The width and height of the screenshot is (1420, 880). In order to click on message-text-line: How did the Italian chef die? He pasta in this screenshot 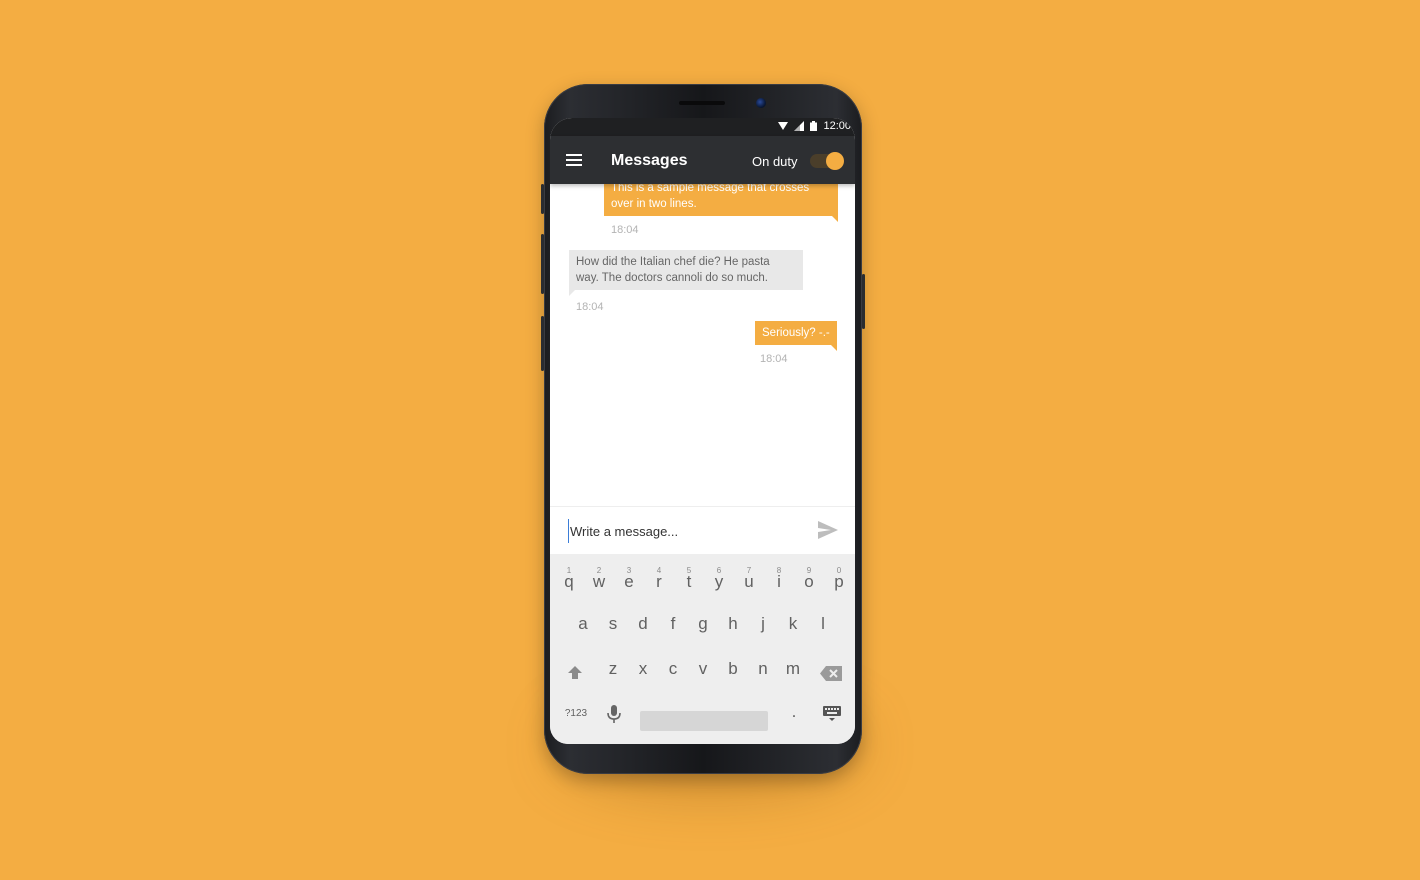, I will do `click(673, 262)`.